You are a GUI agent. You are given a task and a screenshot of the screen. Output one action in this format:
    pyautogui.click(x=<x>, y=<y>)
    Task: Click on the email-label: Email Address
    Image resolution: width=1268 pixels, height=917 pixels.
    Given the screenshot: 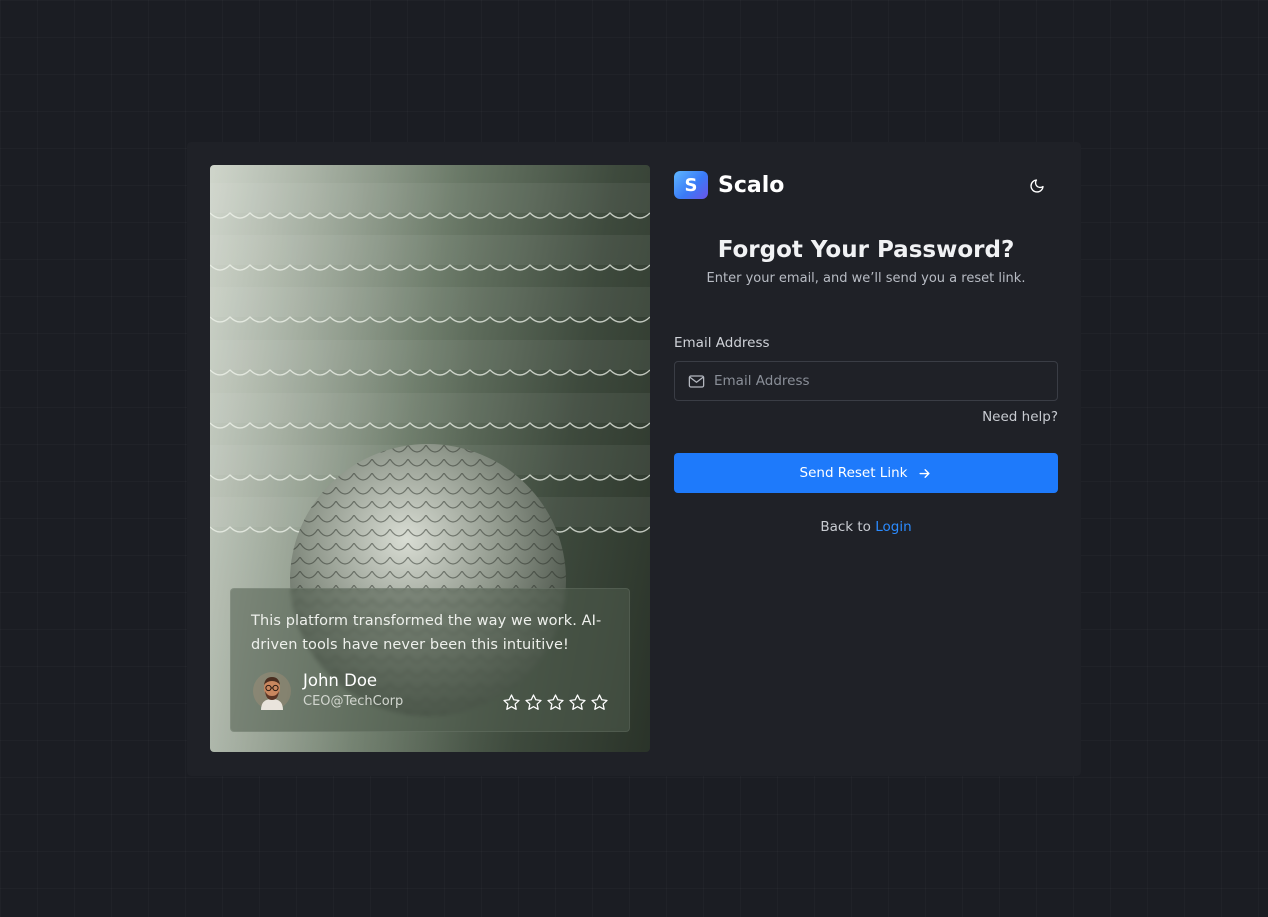 What is the action you would take?
    pyautogui.click(x=722, y=343)
    